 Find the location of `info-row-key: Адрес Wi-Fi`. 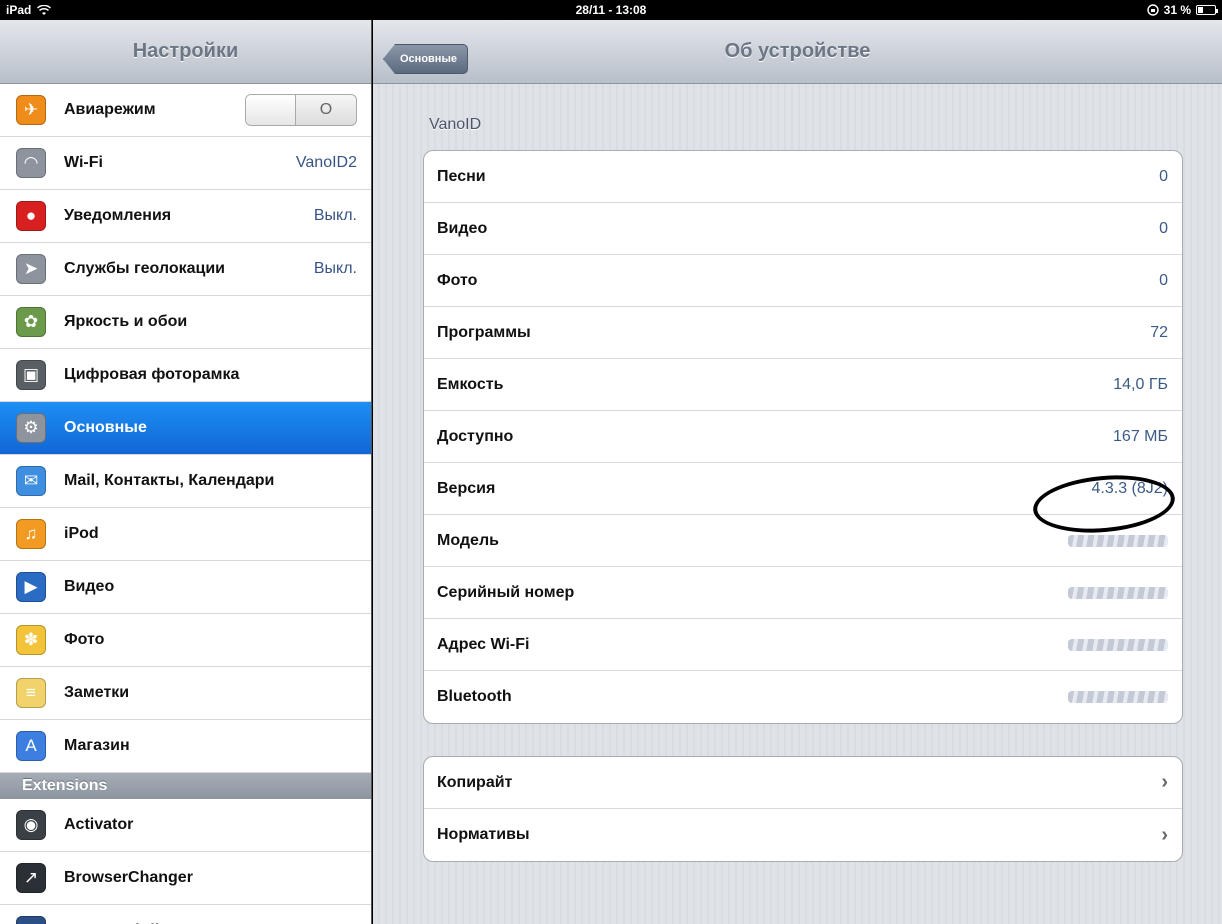

info-row-key: Адрес Wi-Fi is located at coordinates (483, 644).